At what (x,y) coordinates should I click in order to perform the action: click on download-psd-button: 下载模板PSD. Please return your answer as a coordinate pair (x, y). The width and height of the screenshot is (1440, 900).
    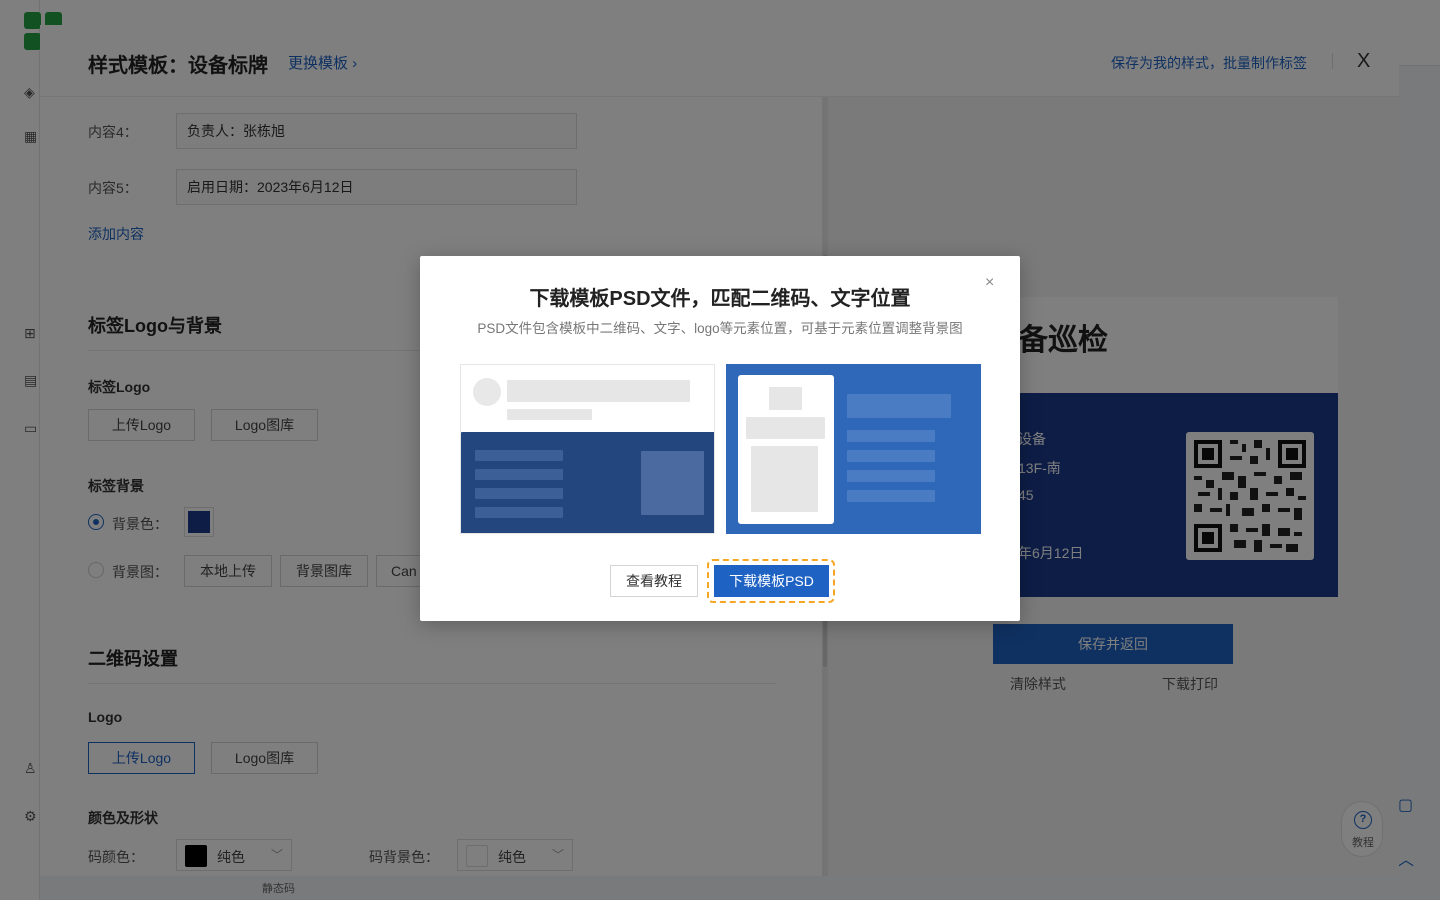
    Looking at the image, I should click on (771, 581).